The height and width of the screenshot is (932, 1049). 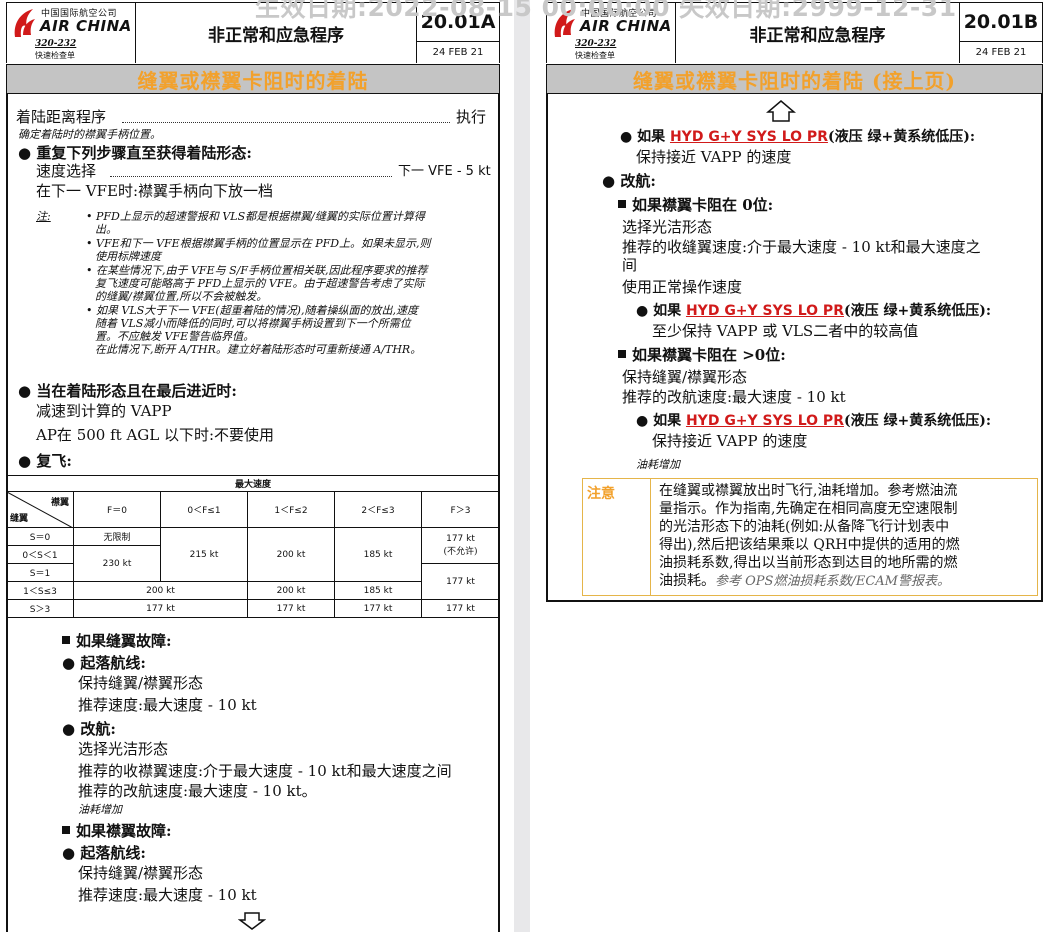 I want to click on rec-retract: 推荐的收缝翼速度:介于最大速度 - 10 kt和最大速度之, so click(x=801, y=247).